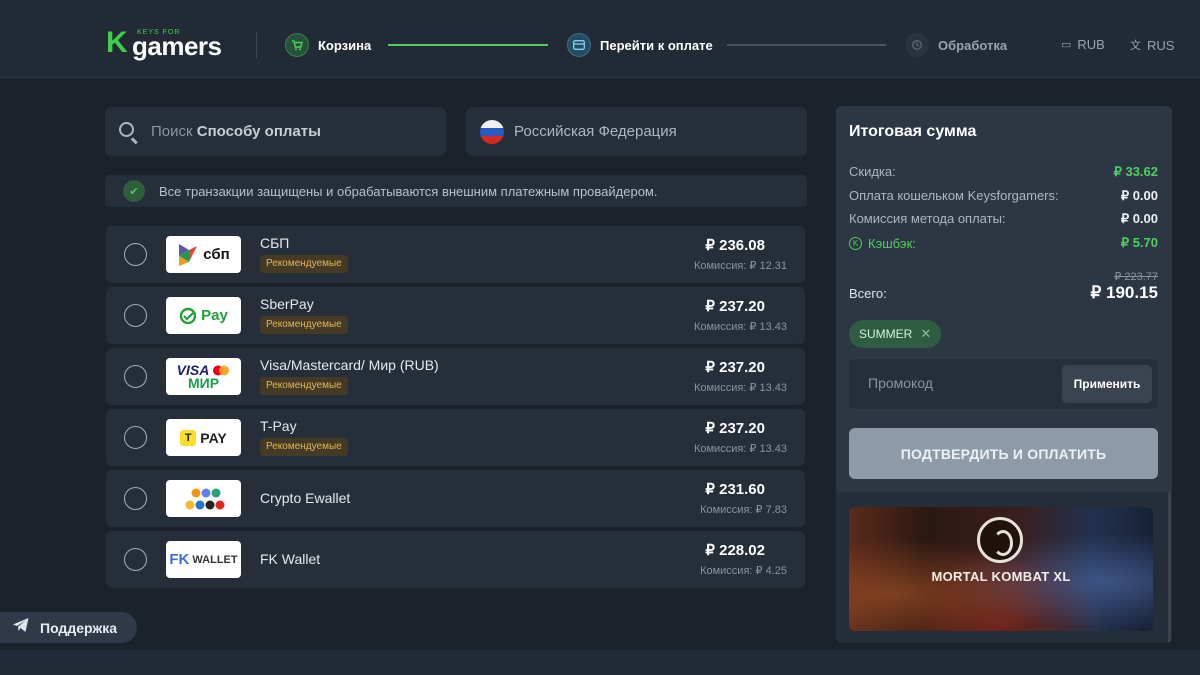 Image resolution: width=1200 pixels, height=675 pixels. Describe the element at coordinates (117, 42) in the screenshot. I see `logo-k-mark: K` at that location.